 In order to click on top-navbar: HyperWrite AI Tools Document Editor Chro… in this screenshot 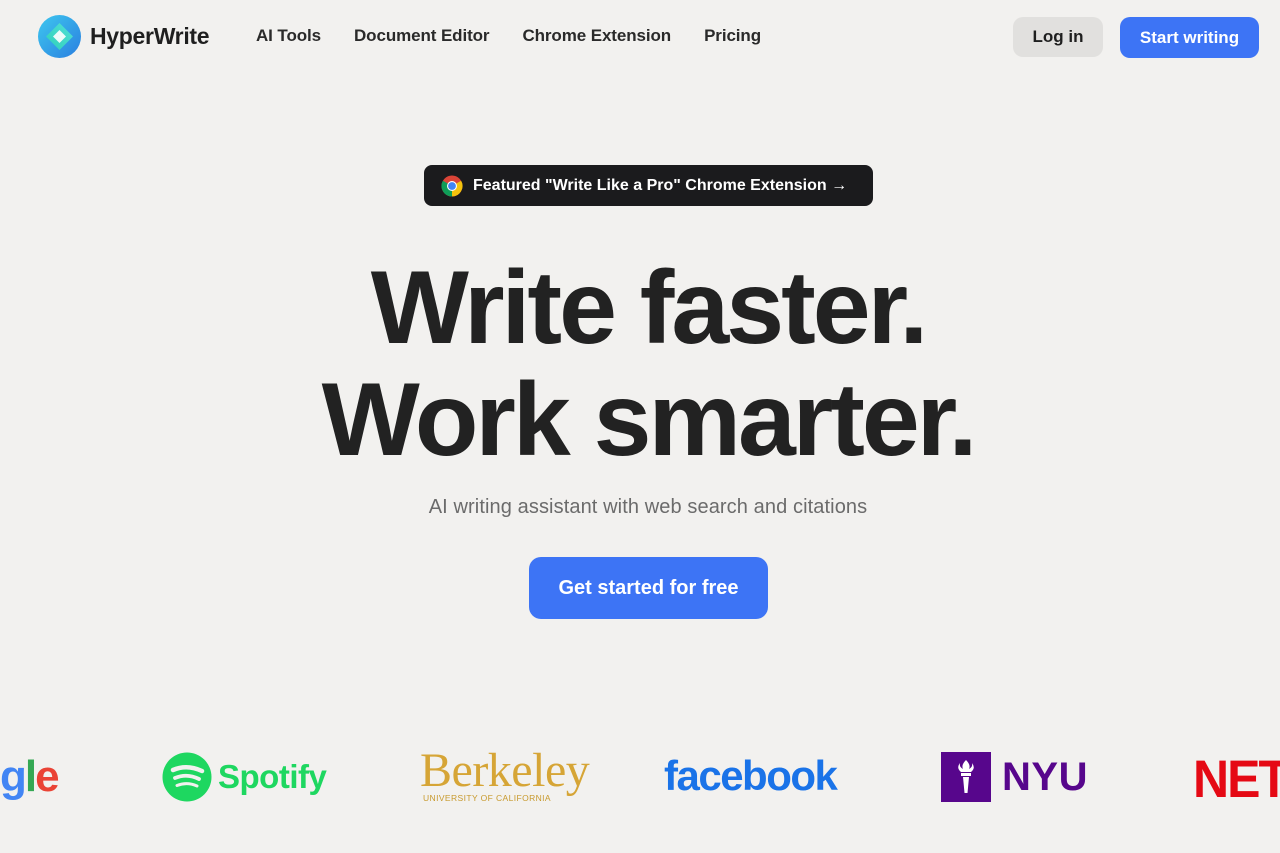, I will do `click(640, 37)`.